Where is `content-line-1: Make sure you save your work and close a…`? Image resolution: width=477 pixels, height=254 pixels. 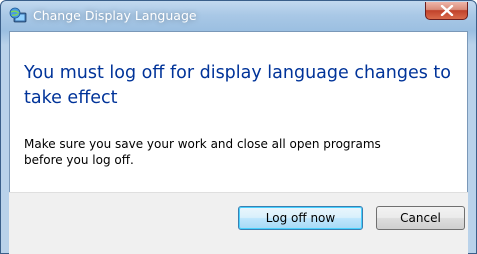
content-line-1: Make sure you save your work and close a… is located at coordinates (202, 144).